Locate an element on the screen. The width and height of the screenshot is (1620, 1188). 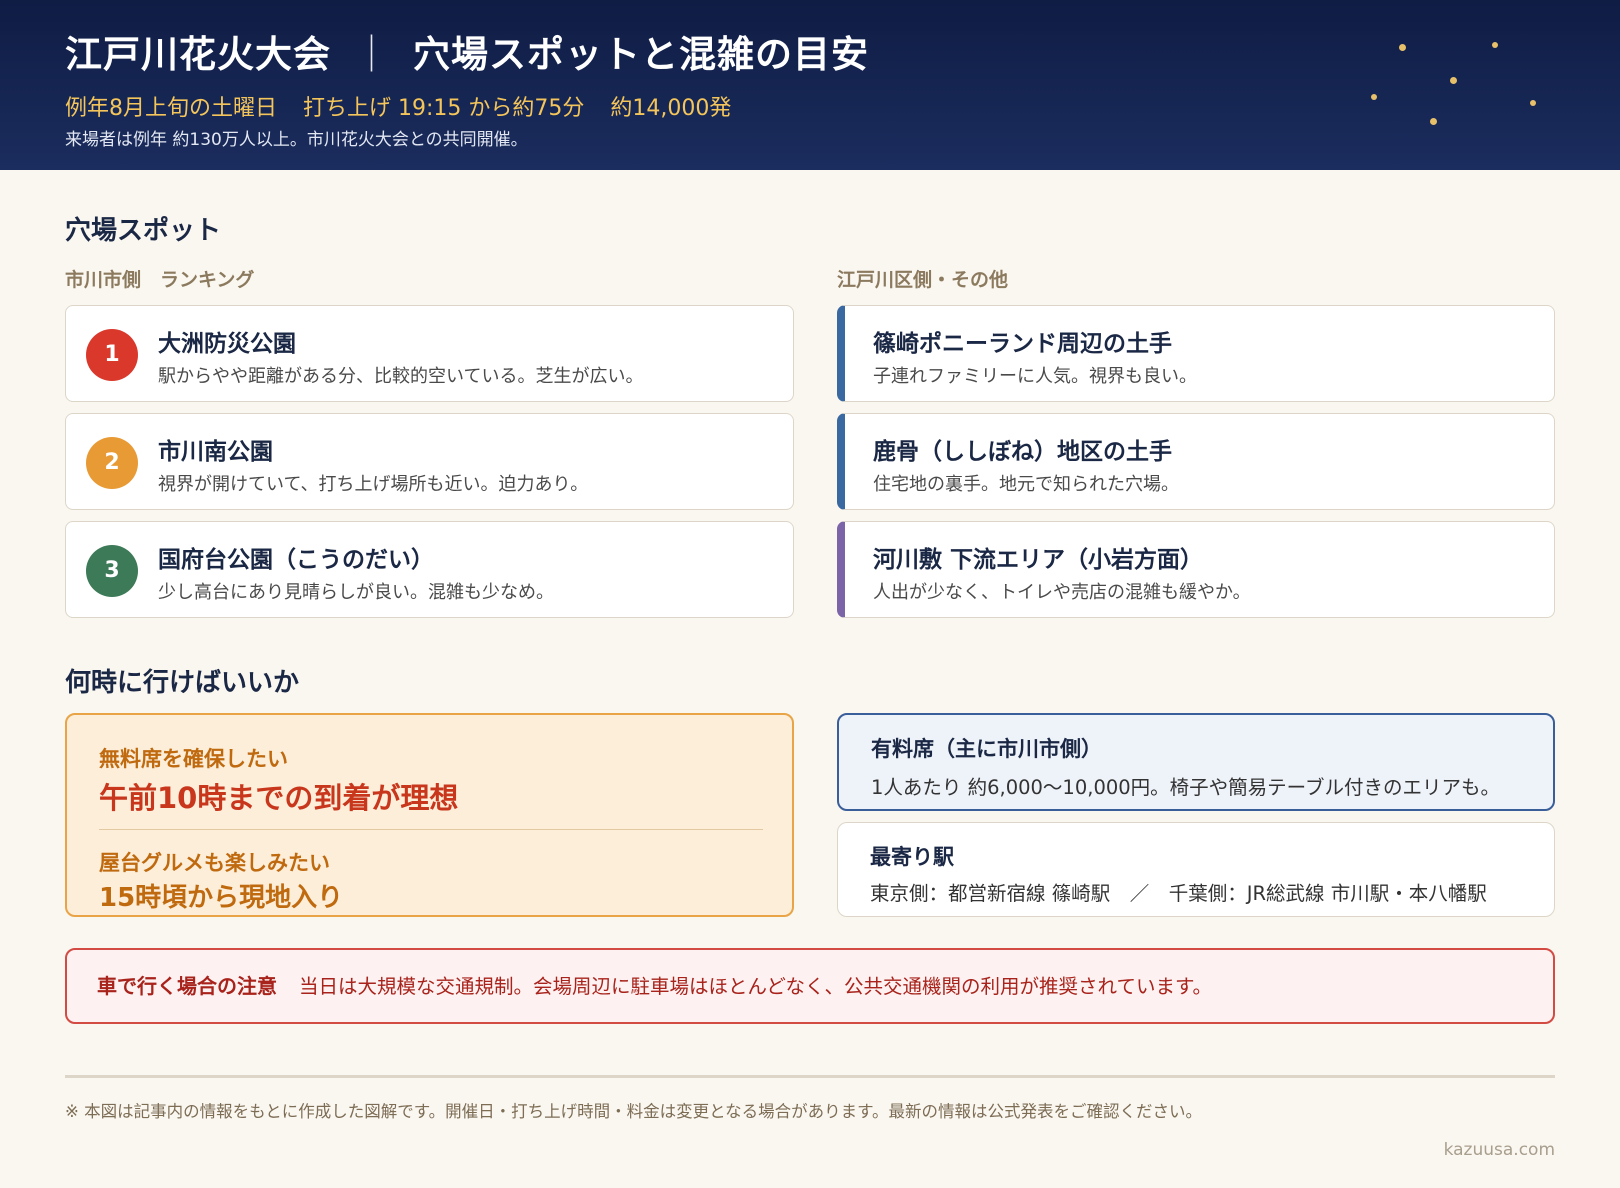
food-label: 屋台グルメも楽しみたい is located at coordinates (214, 863).